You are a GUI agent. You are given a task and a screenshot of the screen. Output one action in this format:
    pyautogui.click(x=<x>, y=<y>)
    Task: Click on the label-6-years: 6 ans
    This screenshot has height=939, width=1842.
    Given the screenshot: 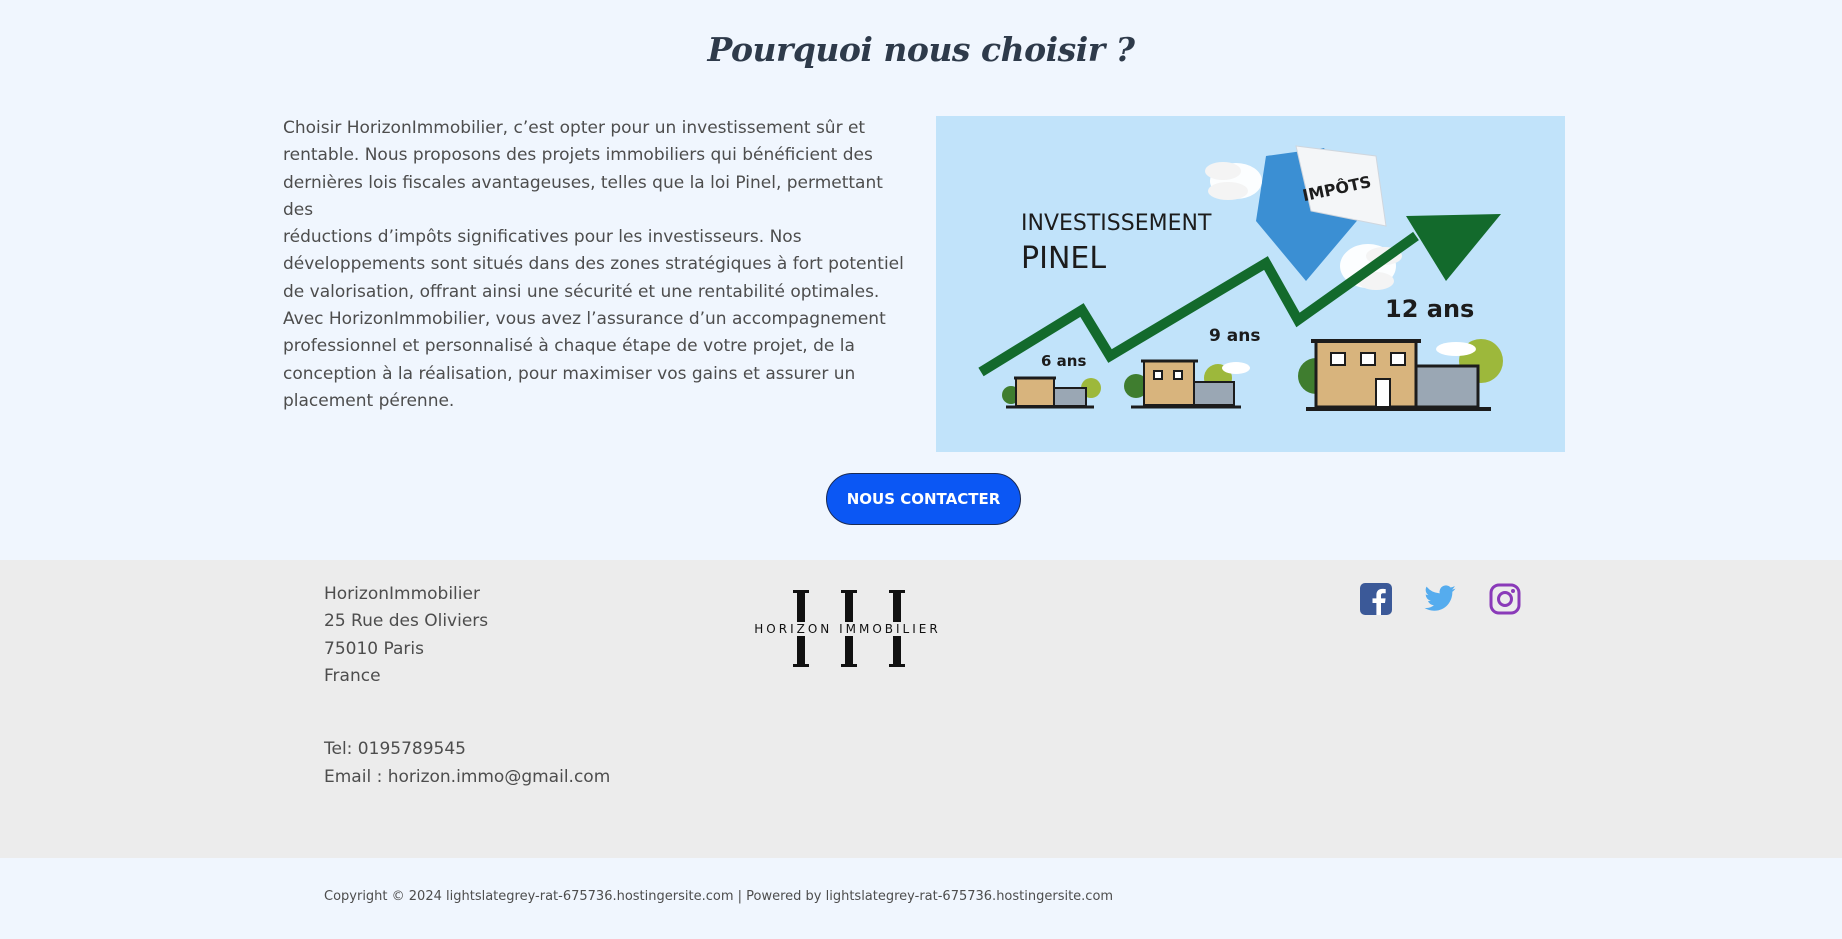 What is the action you would take?
    pyautogui.click(x=1063, y=361)
    